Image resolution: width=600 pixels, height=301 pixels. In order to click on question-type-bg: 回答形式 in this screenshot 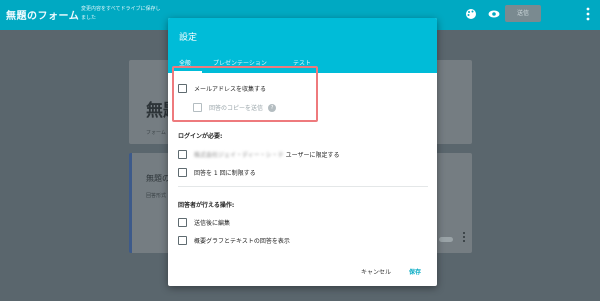, I will do `click(156, 196)`.